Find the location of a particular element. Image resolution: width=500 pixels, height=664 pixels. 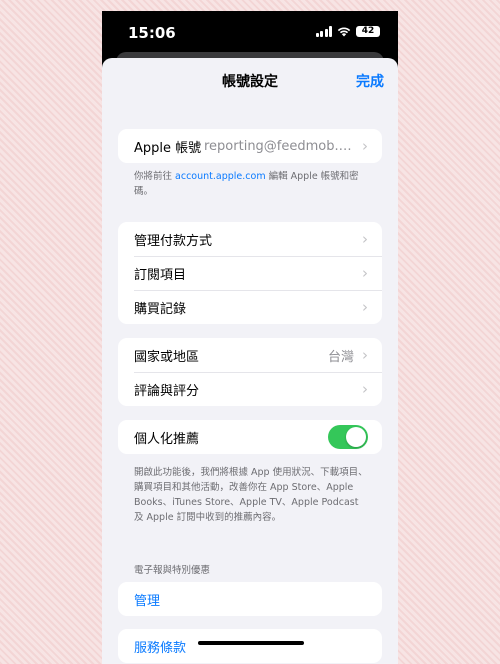

note-prefix: 你將前往 is located at coordinates (155, 176).